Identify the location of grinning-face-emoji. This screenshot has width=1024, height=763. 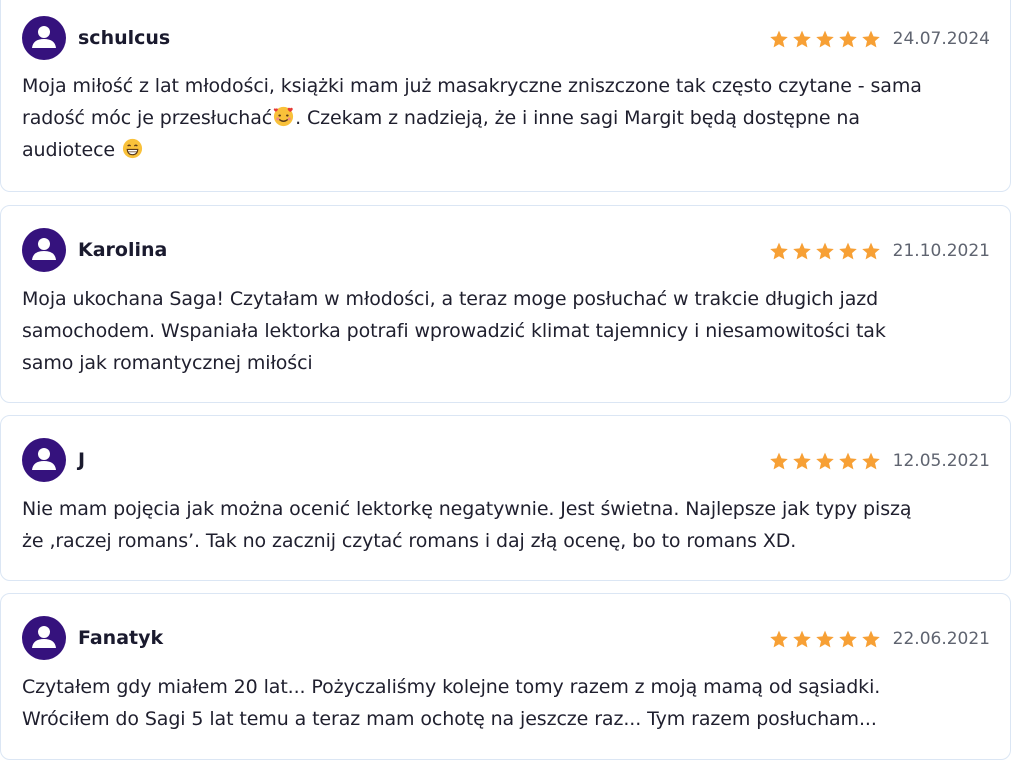
(132, 148).